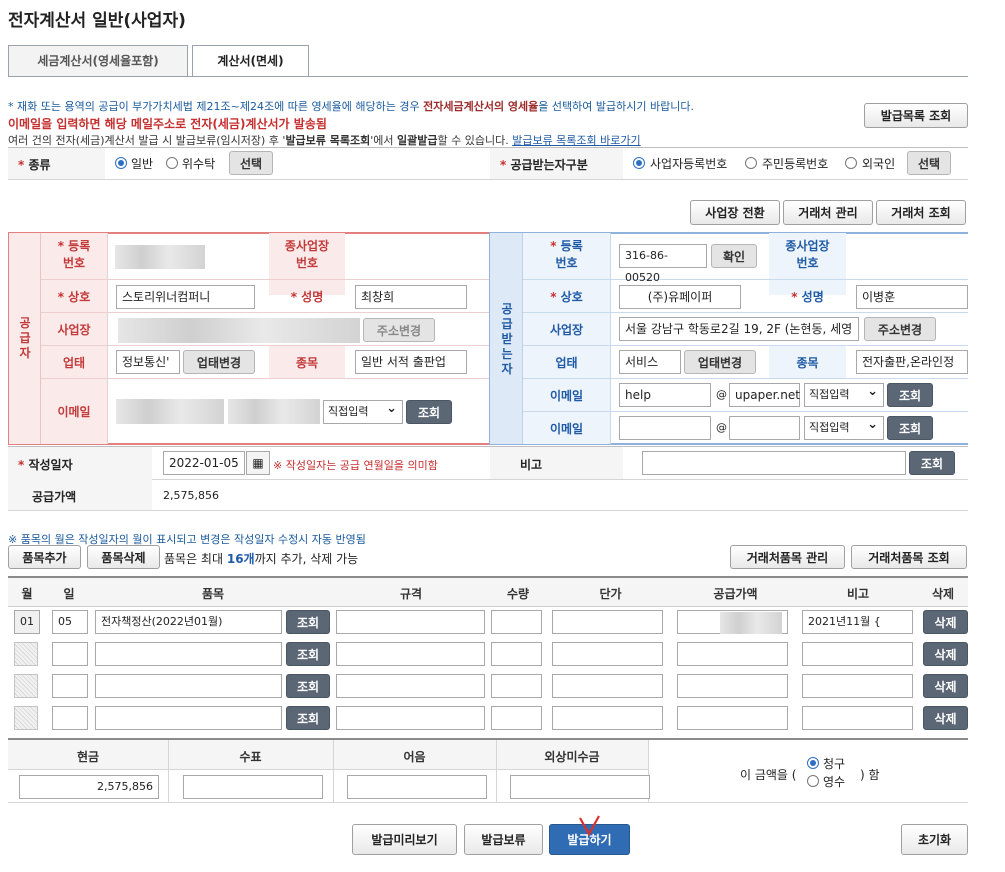 The height and width of the screenshot is (872, 1005). I want to click on partner-manage-button: 거래처 관리, so click(828, 212).